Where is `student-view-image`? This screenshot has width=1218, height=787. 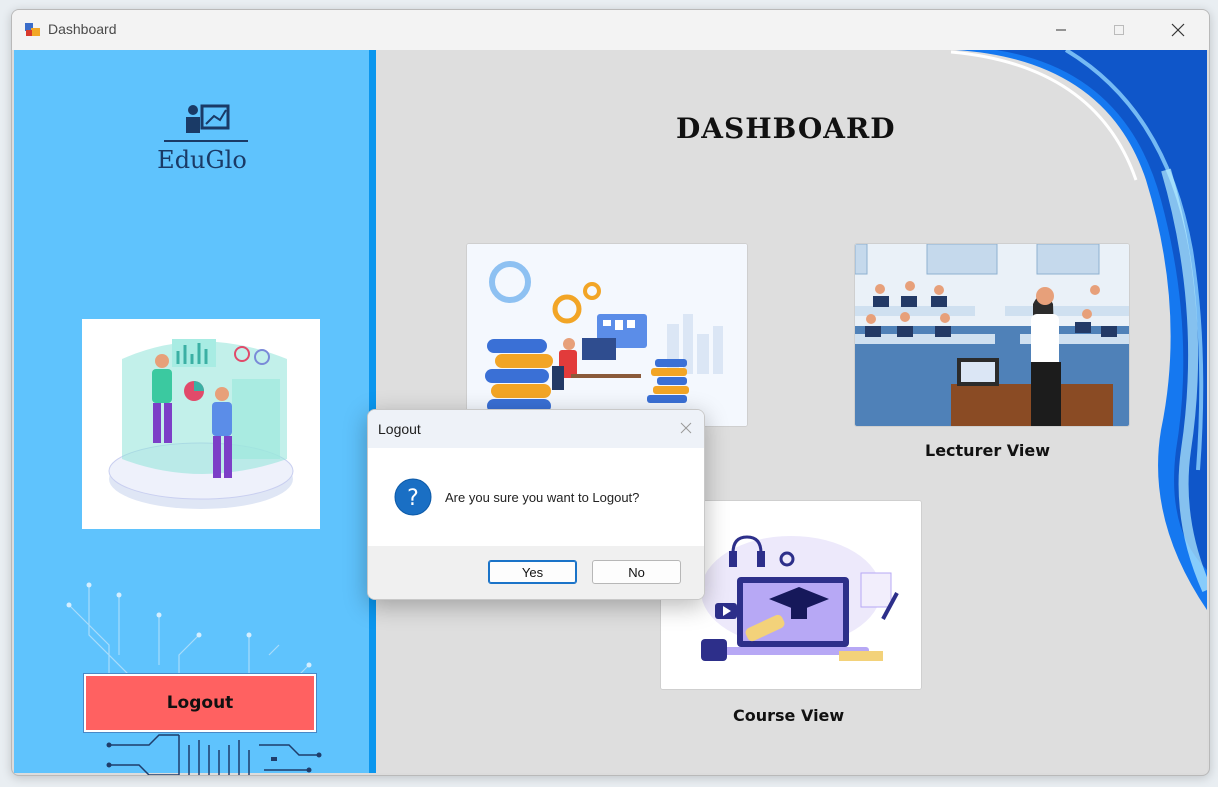
student-view-image is located at coordinates (607, 335).